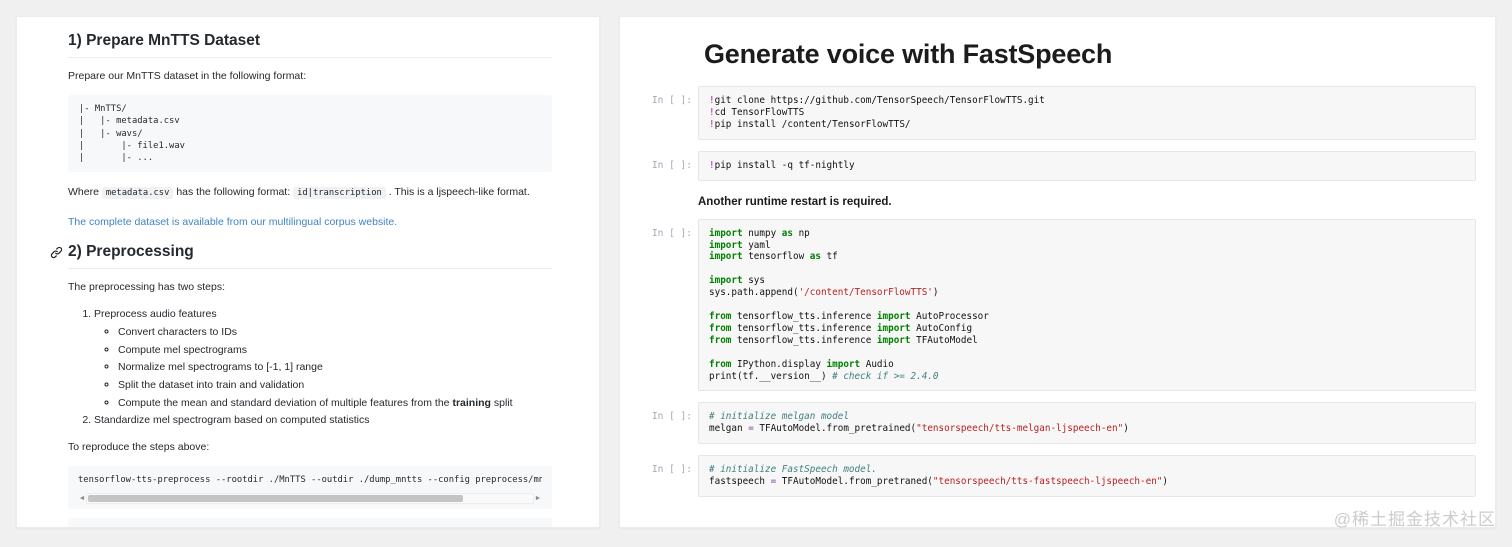 The image size is (1512, 547). Describe the element at coordinates (335, 332) in the screenshot. I see `substep-item: Convert characters to IDs` at that location.